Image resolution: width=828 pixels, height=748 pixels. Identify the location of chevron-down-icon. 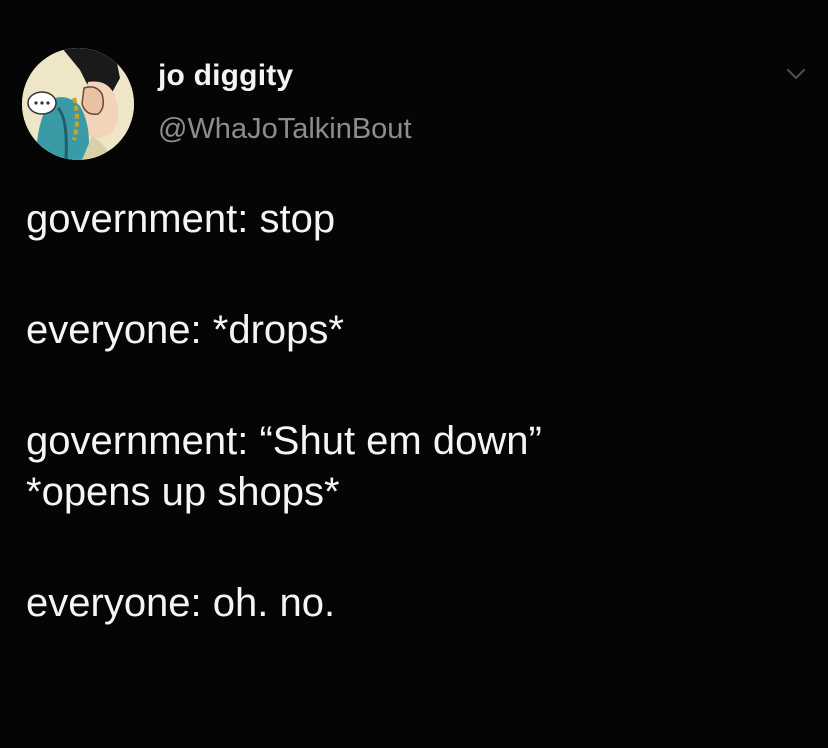
(796, 74).